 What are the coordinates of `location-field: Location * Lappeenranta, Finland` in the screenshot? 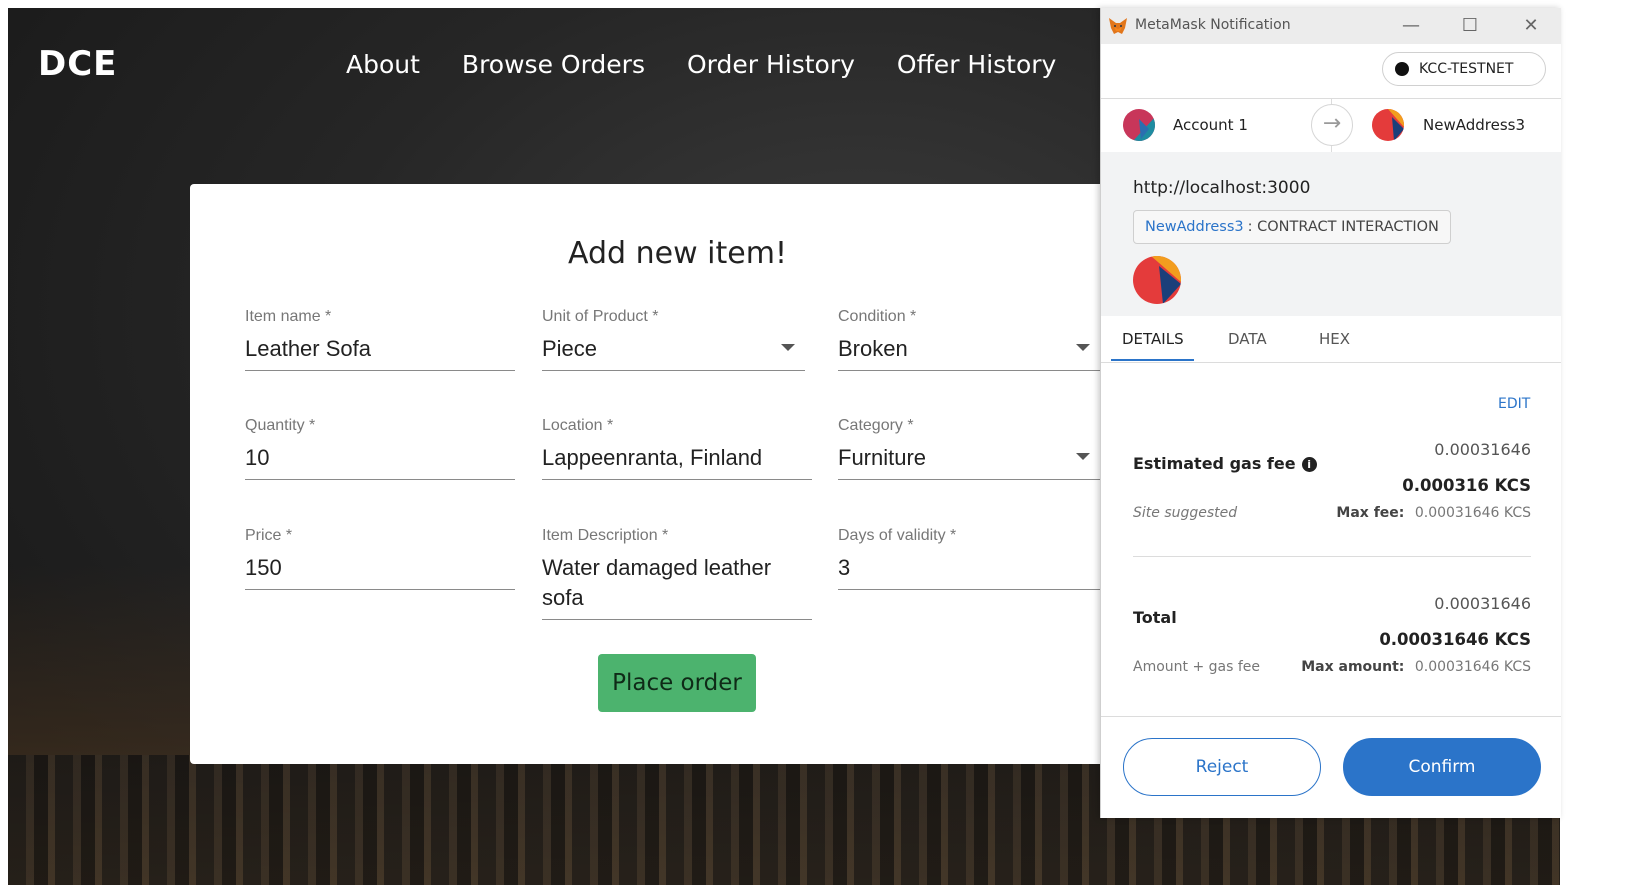 It's located at (677, 449).